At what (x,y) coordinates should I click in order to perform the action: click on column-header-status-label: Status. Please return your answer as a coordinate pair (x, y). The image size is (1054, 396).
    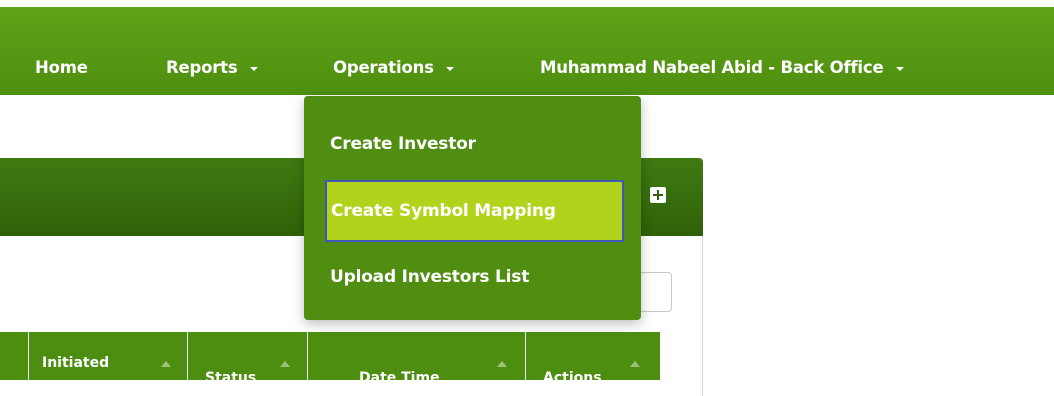
    Looking at the image, I should click on (231, 375).